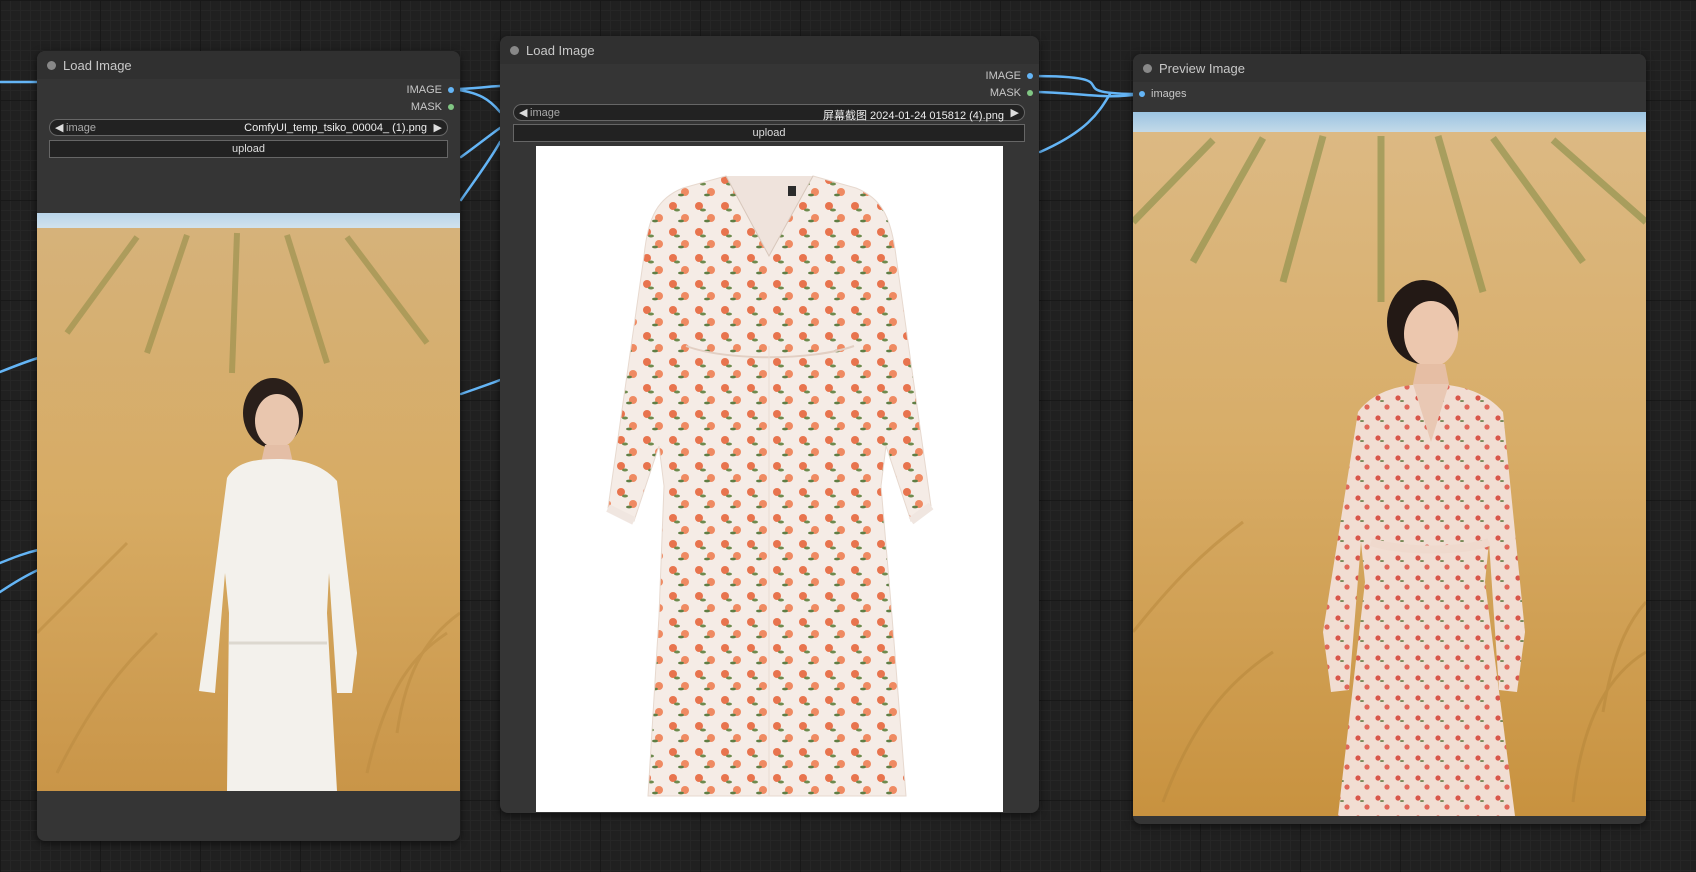 This screenshot has width=1696, height=872. Describe the element at coordinates (913, 116) in the screenshot. I see `widget-value: 屏幕截图 2024-01-24 015812 (4).png` at that location.